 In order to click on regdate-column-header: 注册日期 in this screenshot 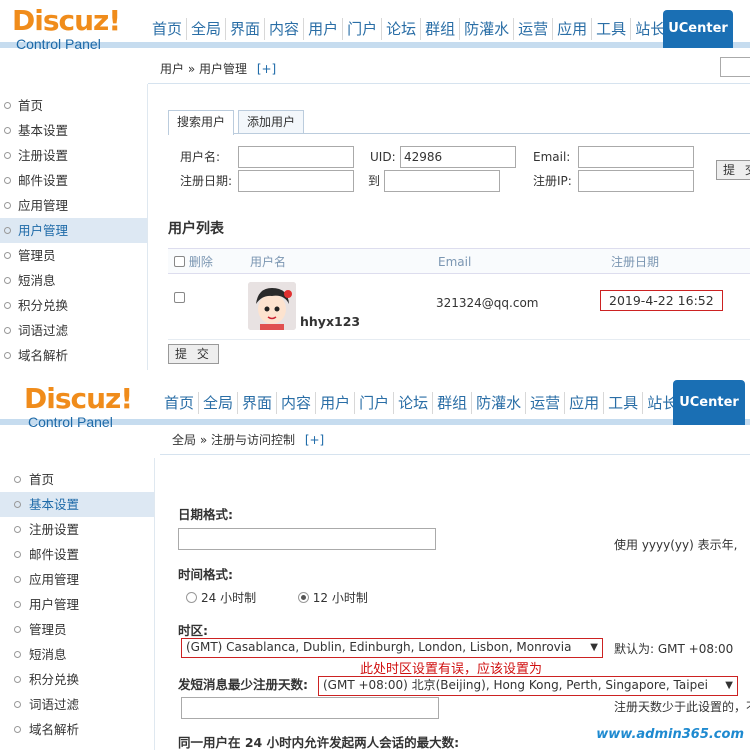, I will do `click(635, 262)`.